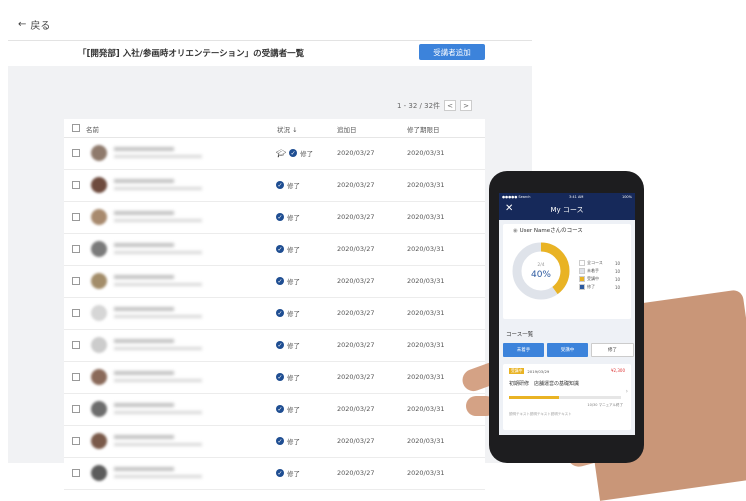  Describe the element at coordinates (509, 208) in the screenshot. I see `close-icon: ✕` at that location.